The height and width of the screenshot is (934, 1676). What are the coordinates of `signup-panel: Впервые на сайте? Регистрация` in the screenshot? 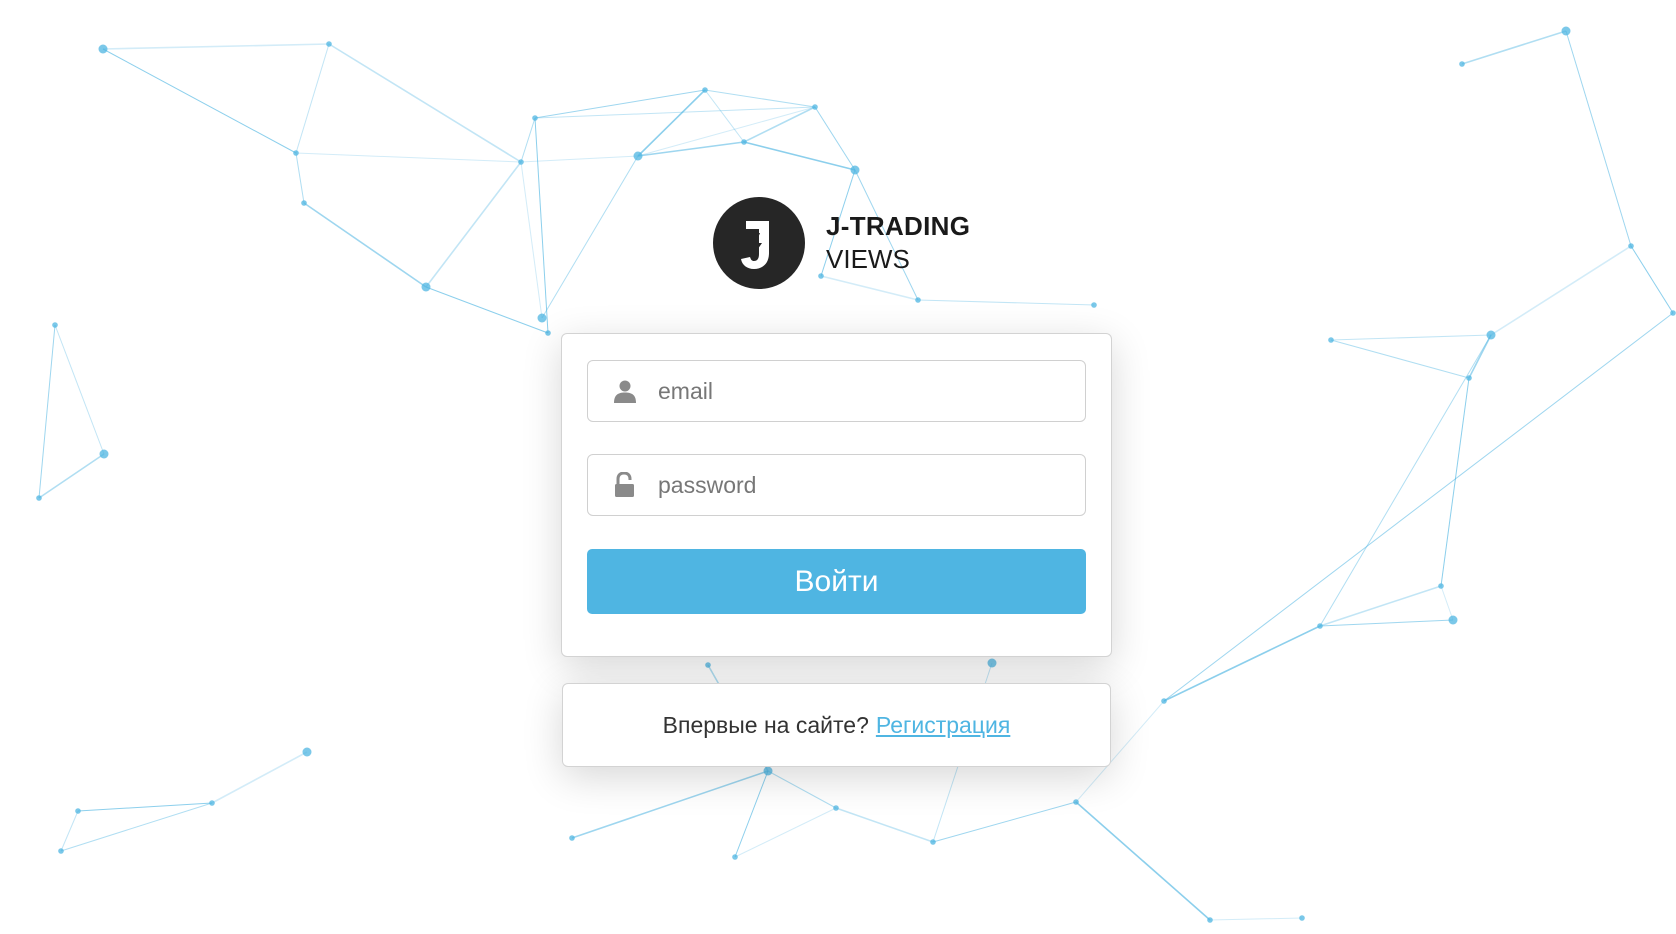 It's located at (836, 725).